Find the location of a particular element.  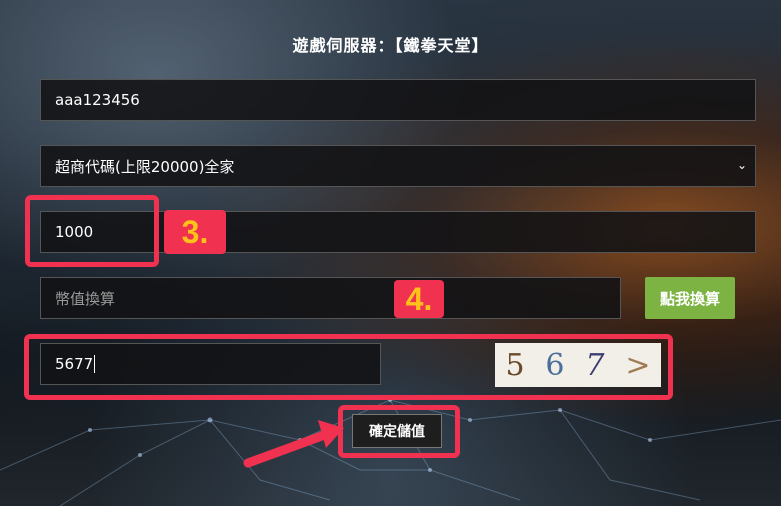

step3-highlight-box is located at coordinates (92, 231).